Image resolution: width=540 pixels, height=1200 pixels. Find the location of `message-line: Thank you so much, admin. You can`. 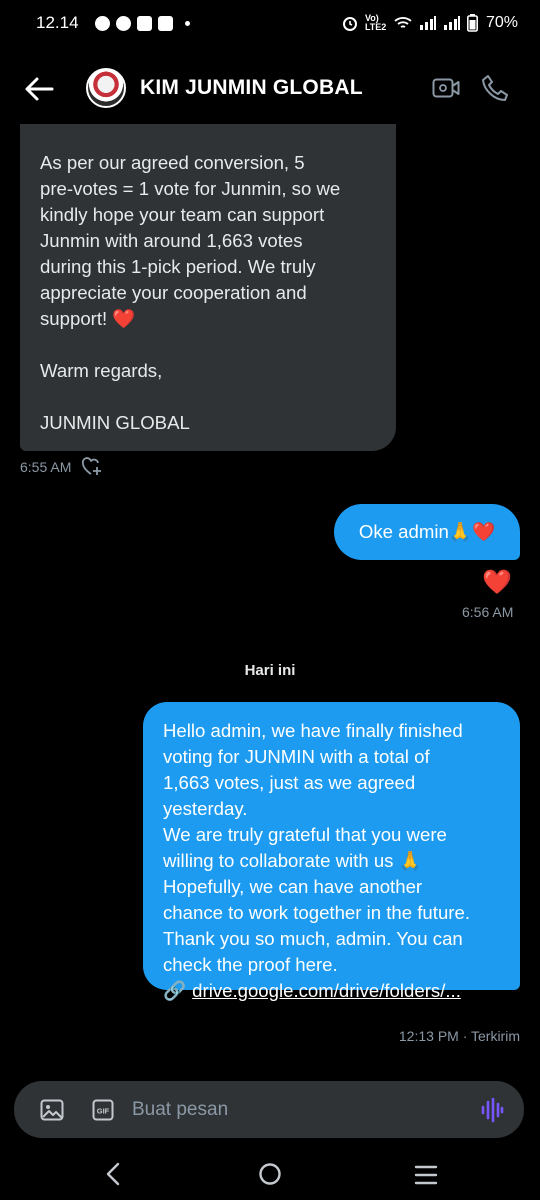

message-line: Thank you so much, admin. You can is located at coordinates (313, 938).